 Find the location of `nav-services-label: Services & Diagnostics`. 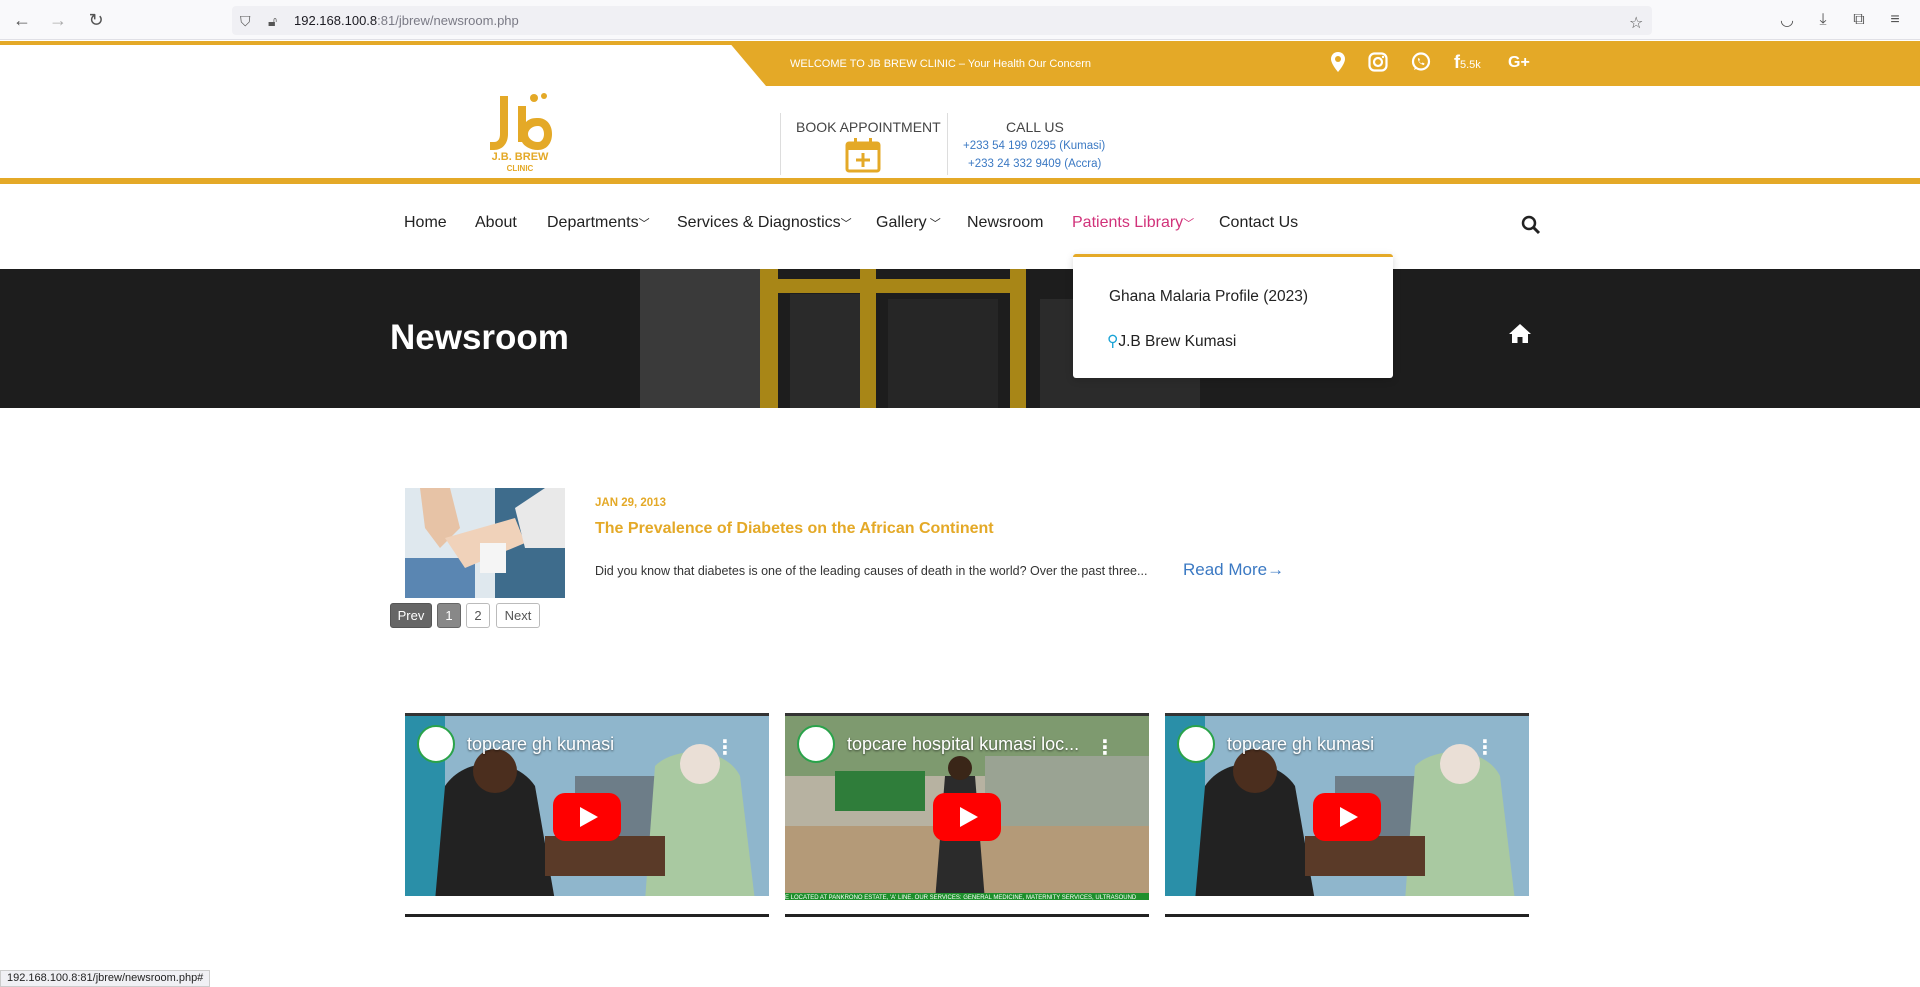

nav-services-label: Services & Diagnostics is located at coordinates (759, 222).